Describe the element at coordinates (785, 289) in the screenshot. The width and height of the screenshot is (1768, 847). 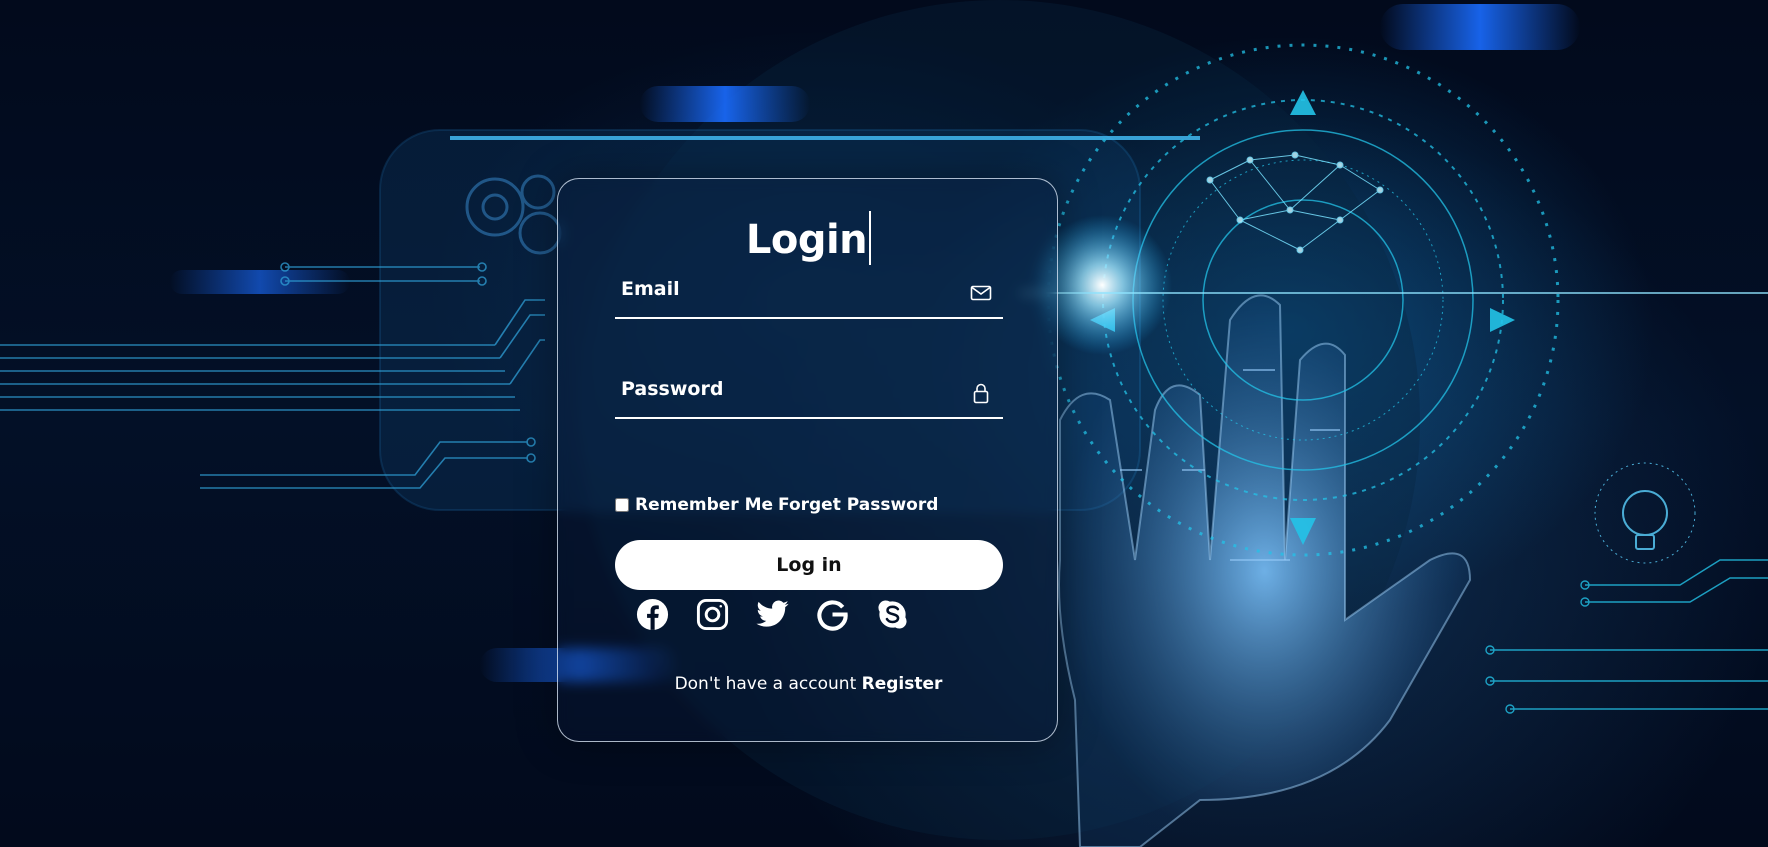
I see `email-input` at that location.